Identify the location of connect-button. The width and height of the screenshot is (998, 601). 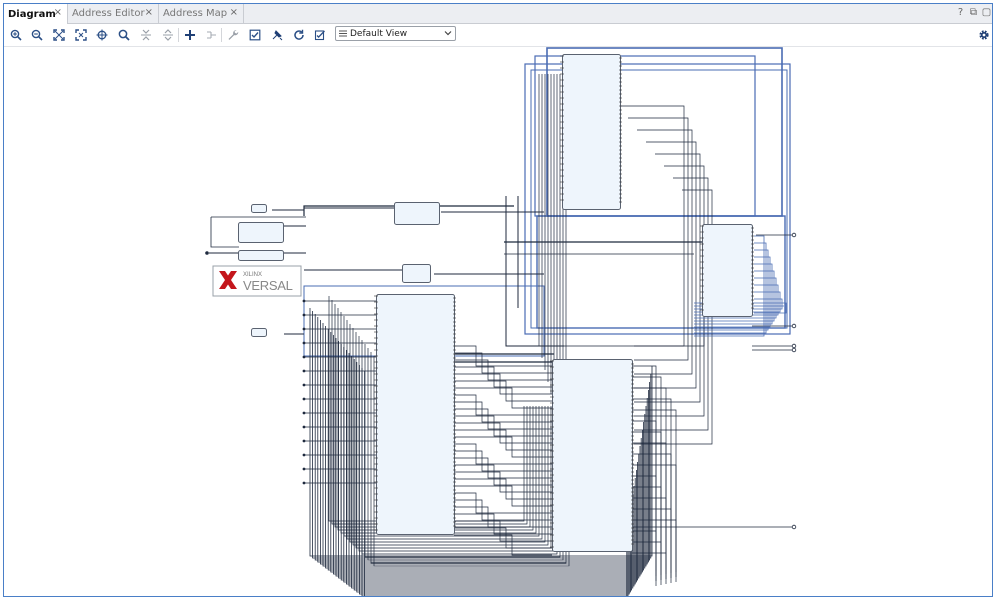
(211, 35).